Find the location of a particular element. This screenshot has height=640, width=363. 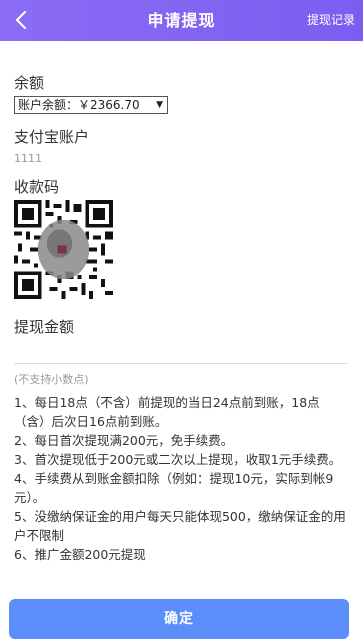

amount-input-underline is located at coordinates (180, 363).